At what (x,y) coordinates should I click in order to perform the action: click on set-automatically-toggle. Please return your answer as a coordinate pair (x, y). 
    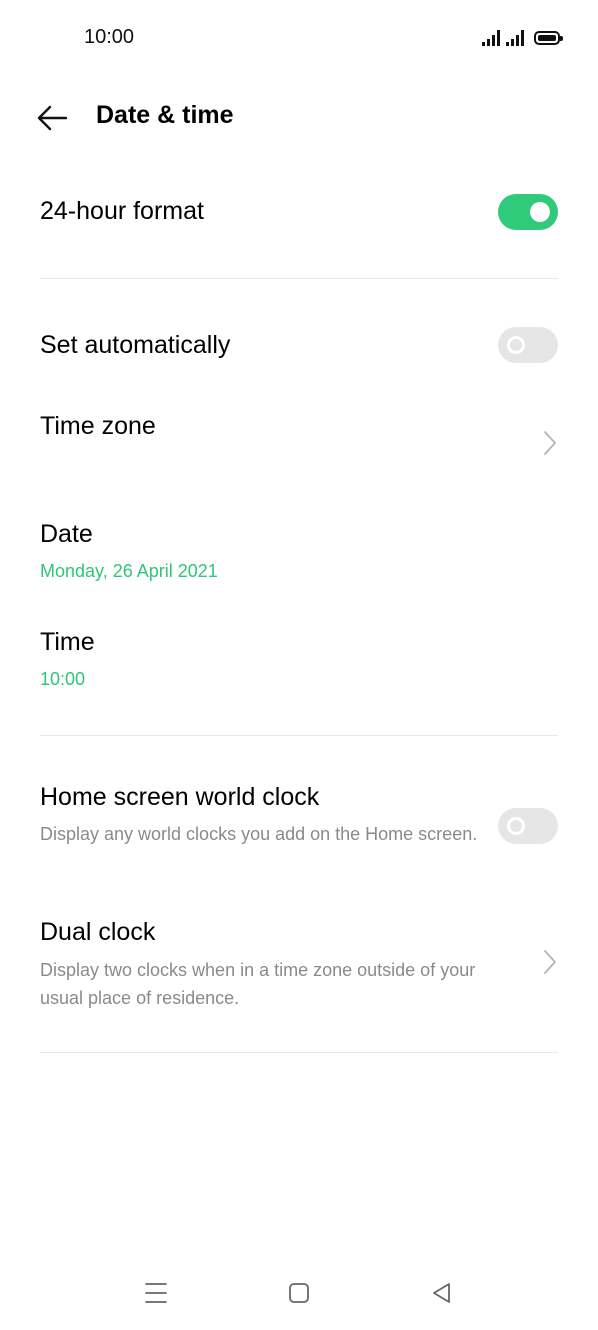
    Looking at the image, I should click on (528, 345).